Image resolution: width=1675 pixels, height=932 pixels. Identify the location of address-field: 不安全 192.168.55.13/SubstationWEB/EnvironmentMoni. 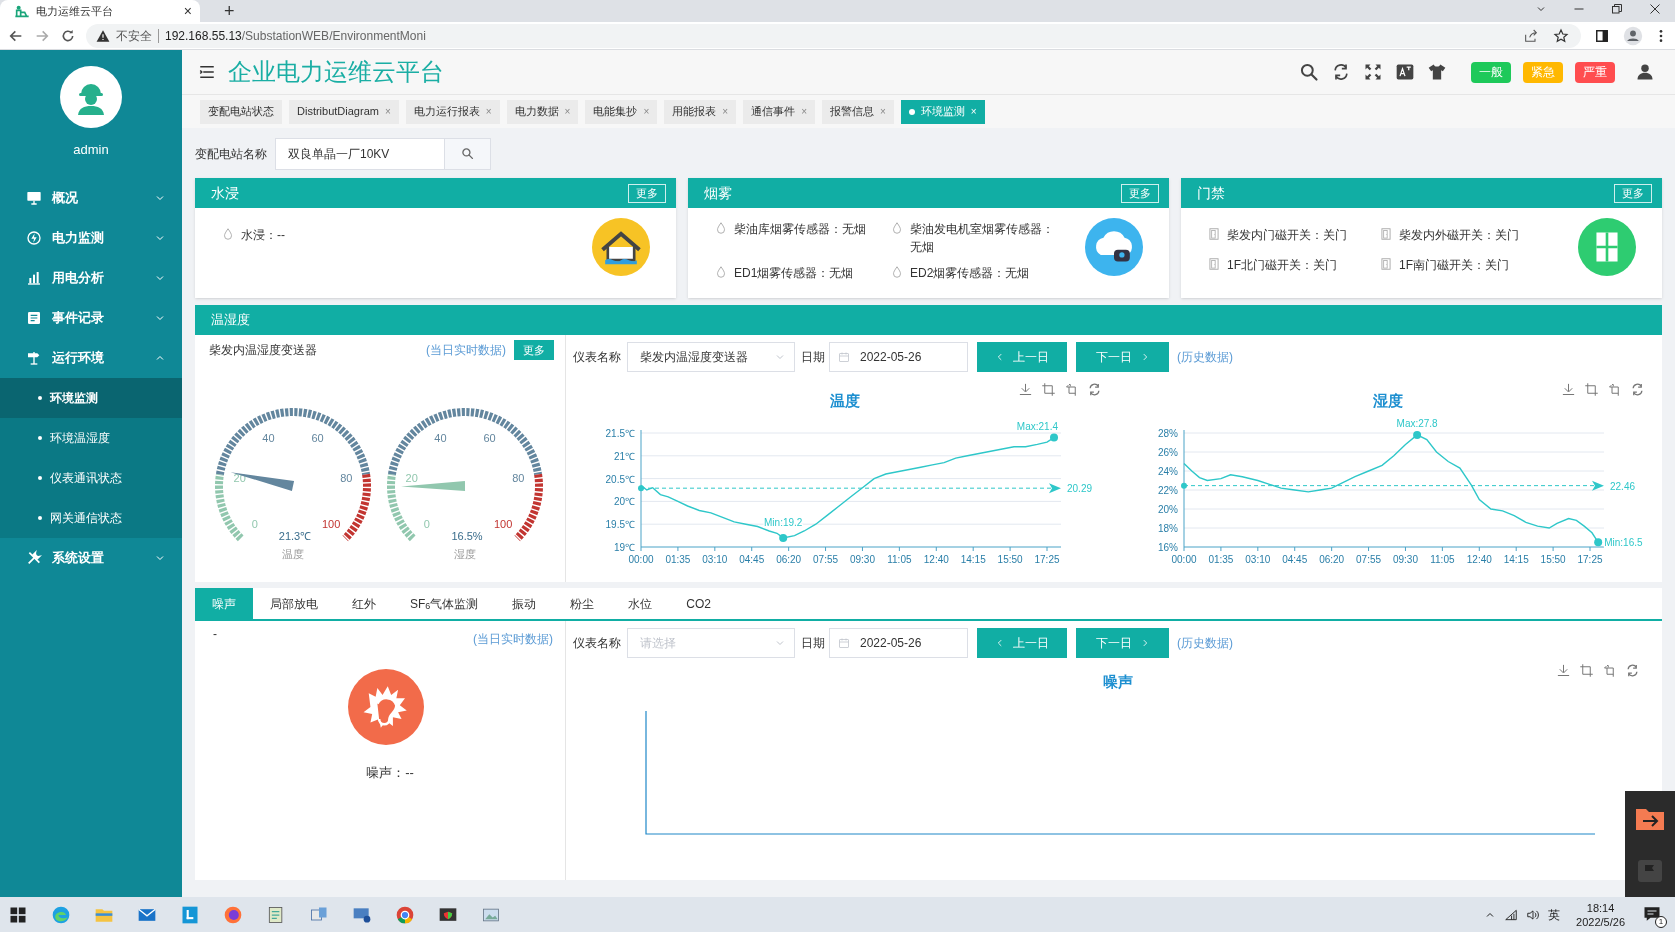
(833, 35).